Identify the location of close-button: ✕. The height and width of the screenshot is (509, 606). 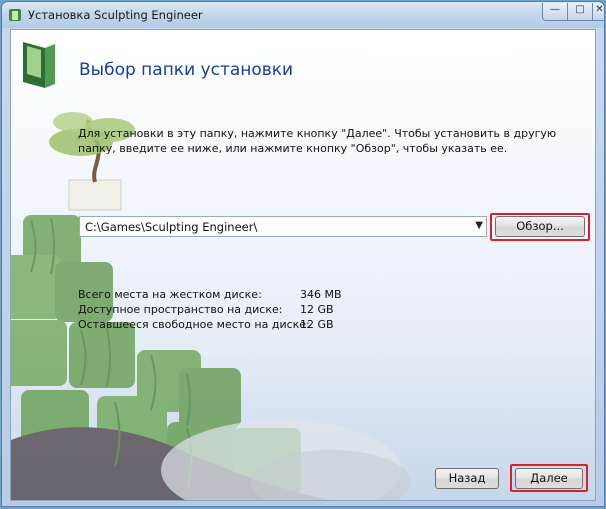
(598, 12).